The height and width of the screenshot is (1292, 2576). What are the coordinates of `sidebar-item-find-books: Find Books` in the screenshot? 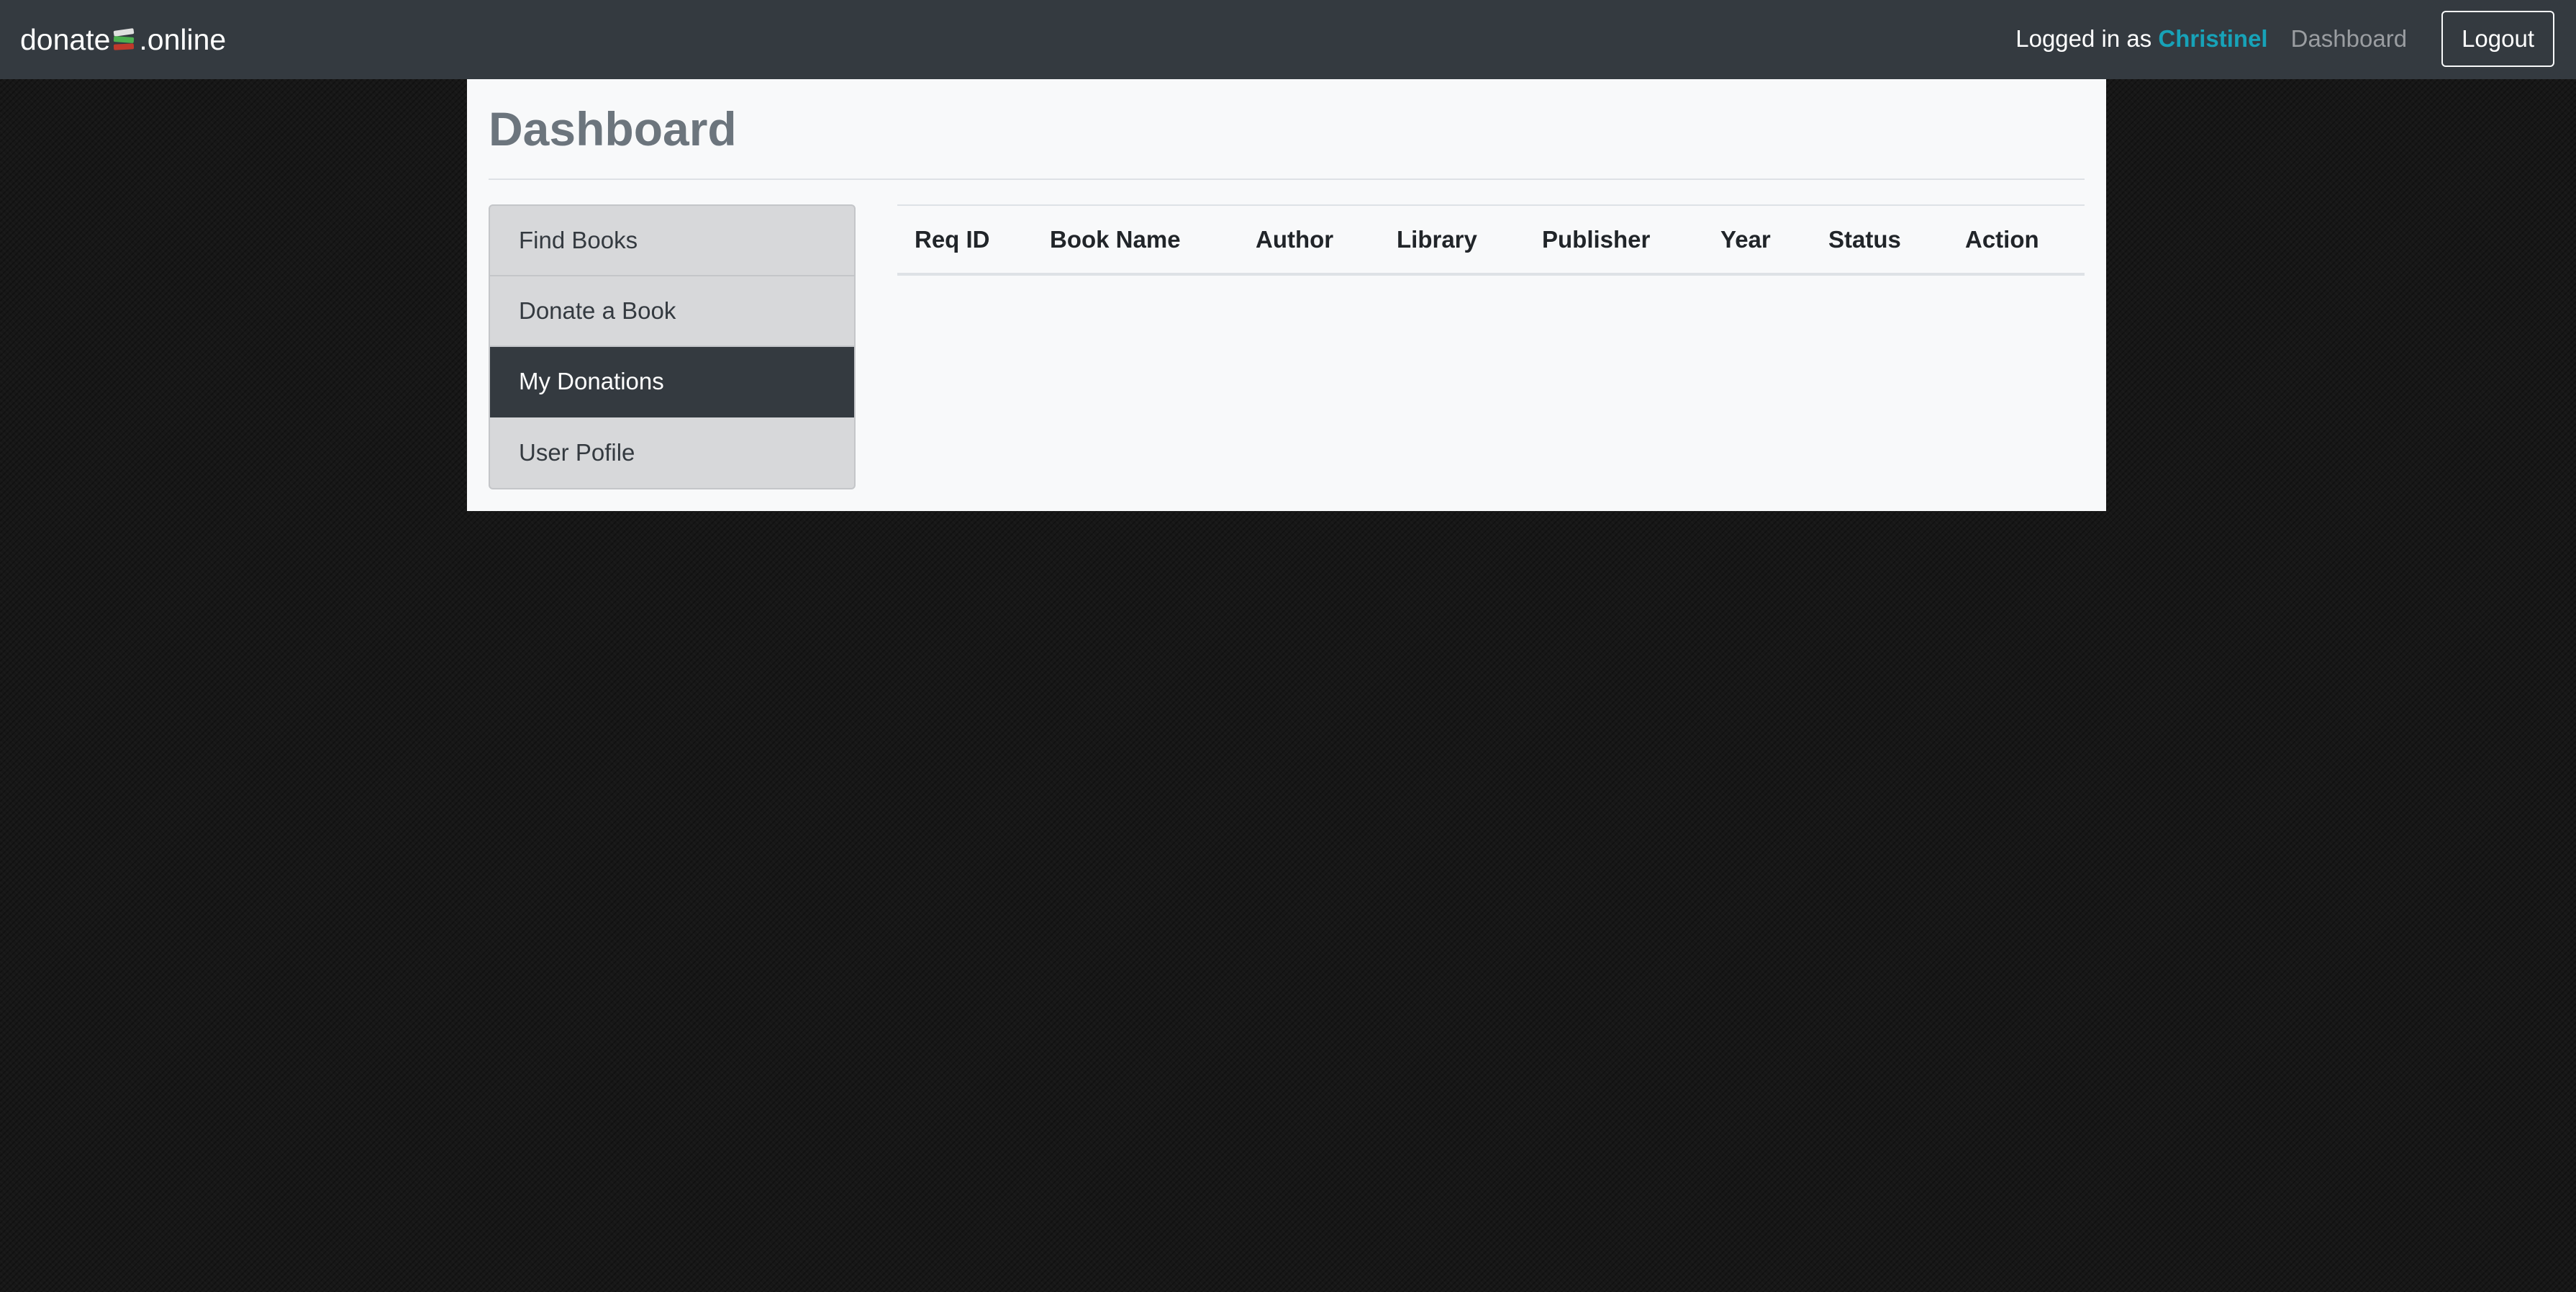 It's located at (672, 241).